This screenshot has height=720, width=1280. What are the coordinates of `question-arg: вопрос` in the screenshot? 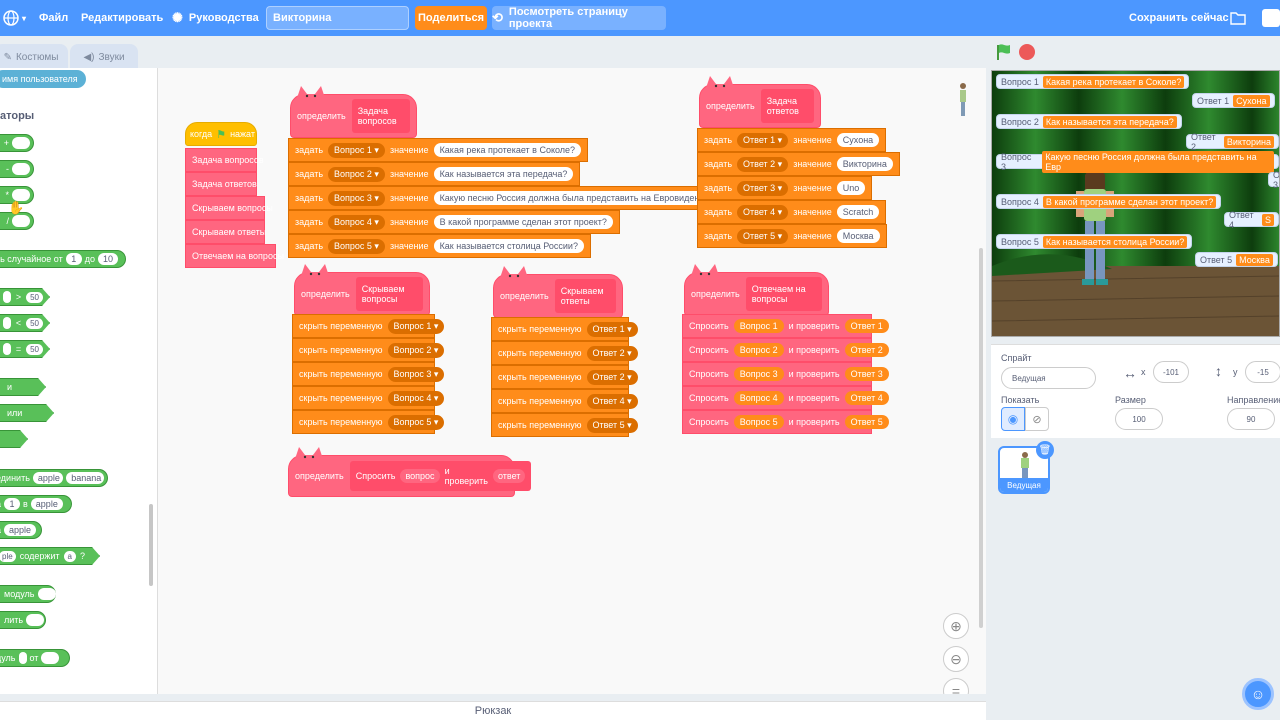 It's located at (420, 476).